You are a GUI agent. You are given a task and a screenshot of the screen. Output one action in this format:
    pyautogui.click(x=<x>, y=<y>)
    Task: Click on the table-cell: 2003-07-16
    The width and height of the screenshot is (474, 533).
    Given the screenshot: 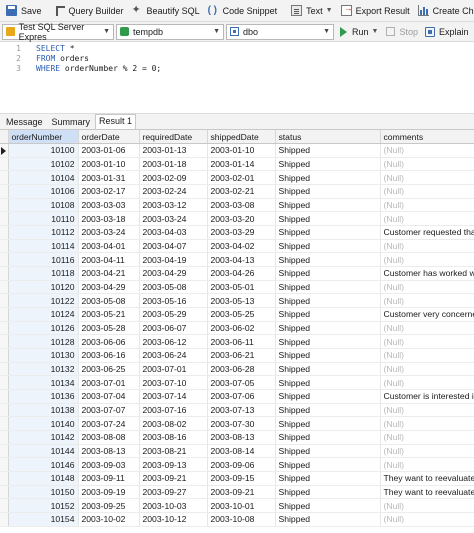 What is the action you would take?
    pyautogui.click(x=173, y=410)
    